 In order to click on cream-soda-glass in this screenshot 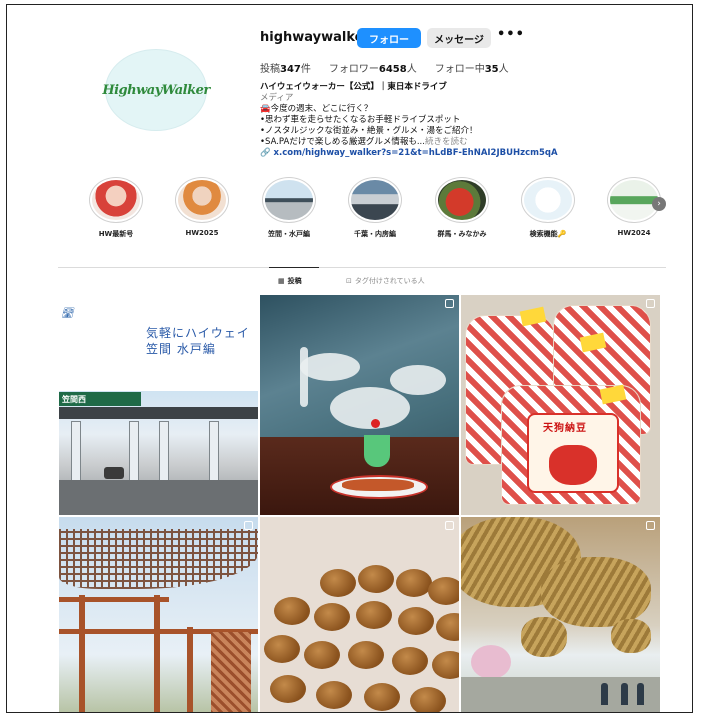, I will do `click(377, 451)`.